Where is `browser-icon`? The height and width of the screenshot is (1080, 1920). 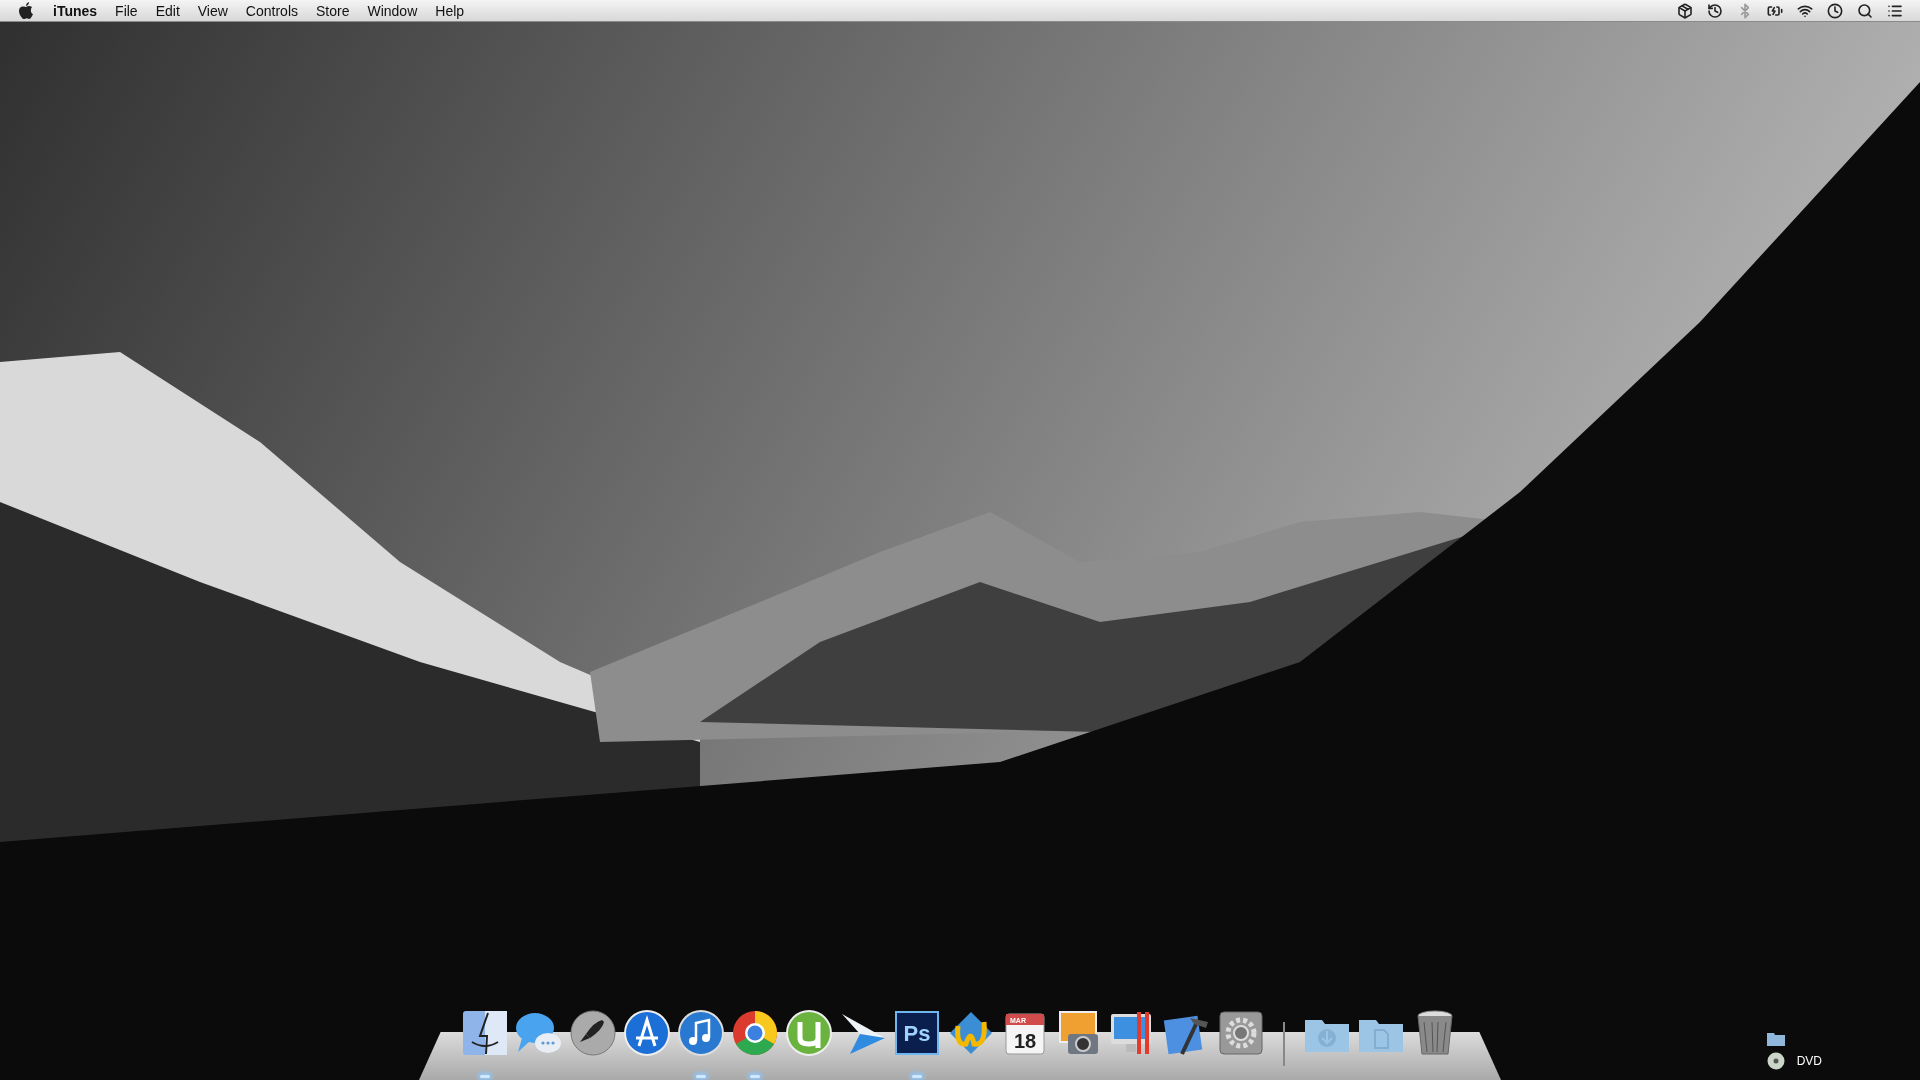
browser-icon is located at coordinates (755, 1033).